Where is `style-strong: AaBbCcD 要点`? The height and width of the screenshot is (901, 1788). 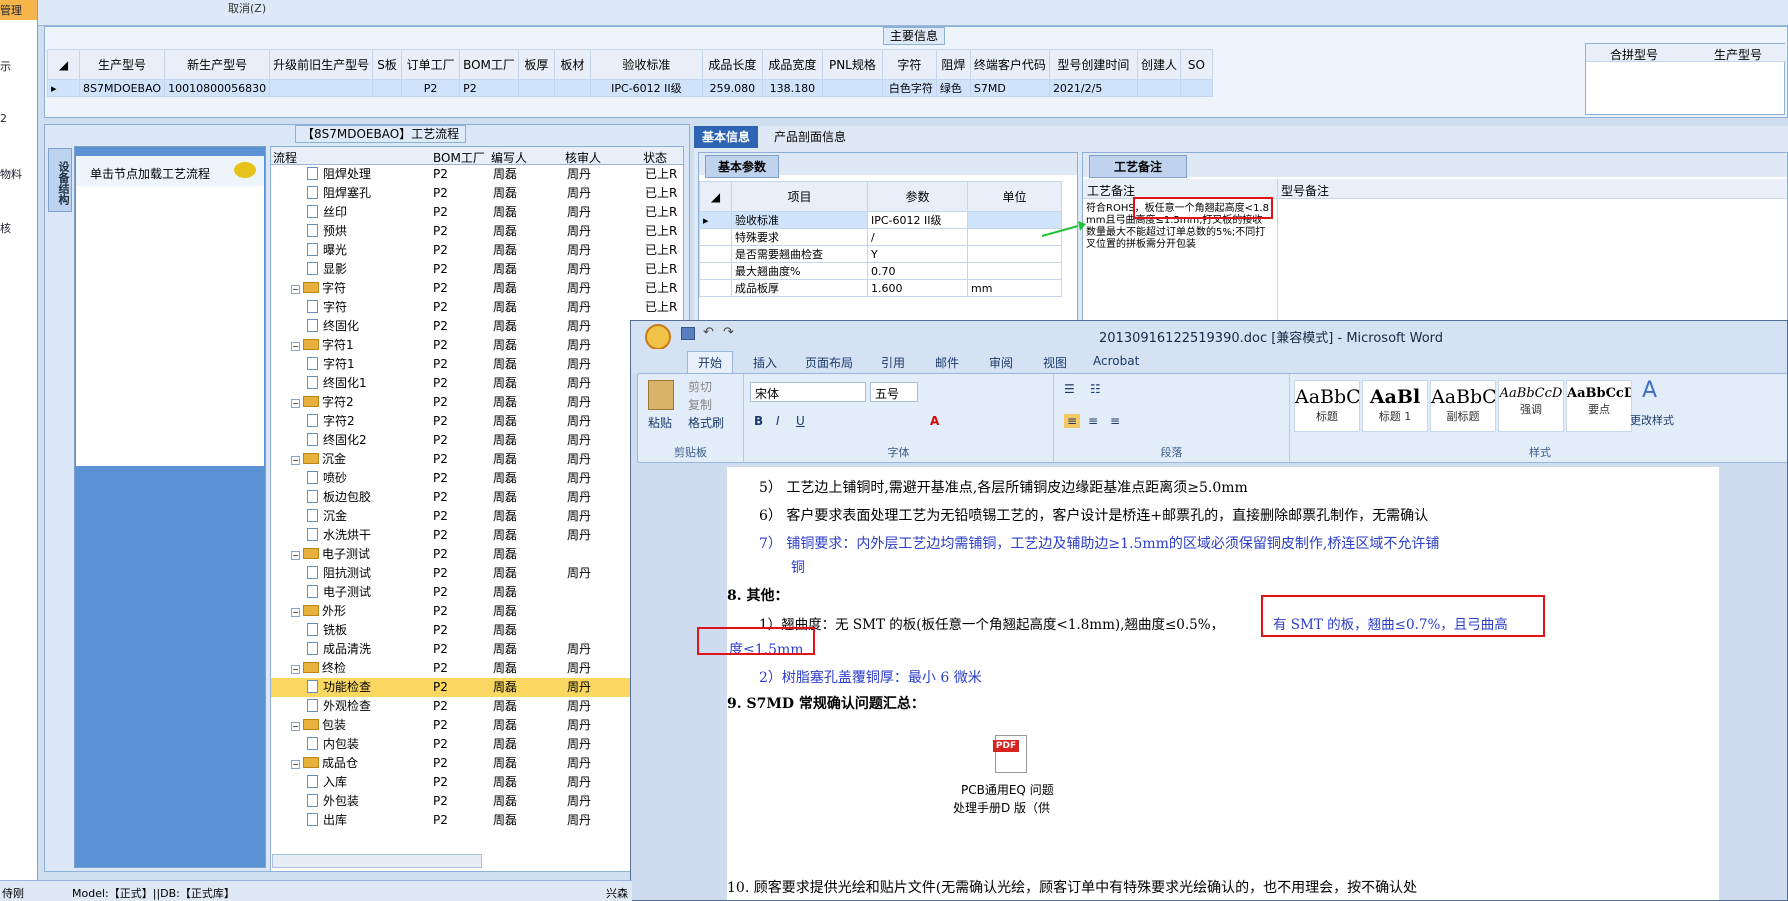 style-strong: AaBbCcD 要点 is located at coordinates (1599, 406).